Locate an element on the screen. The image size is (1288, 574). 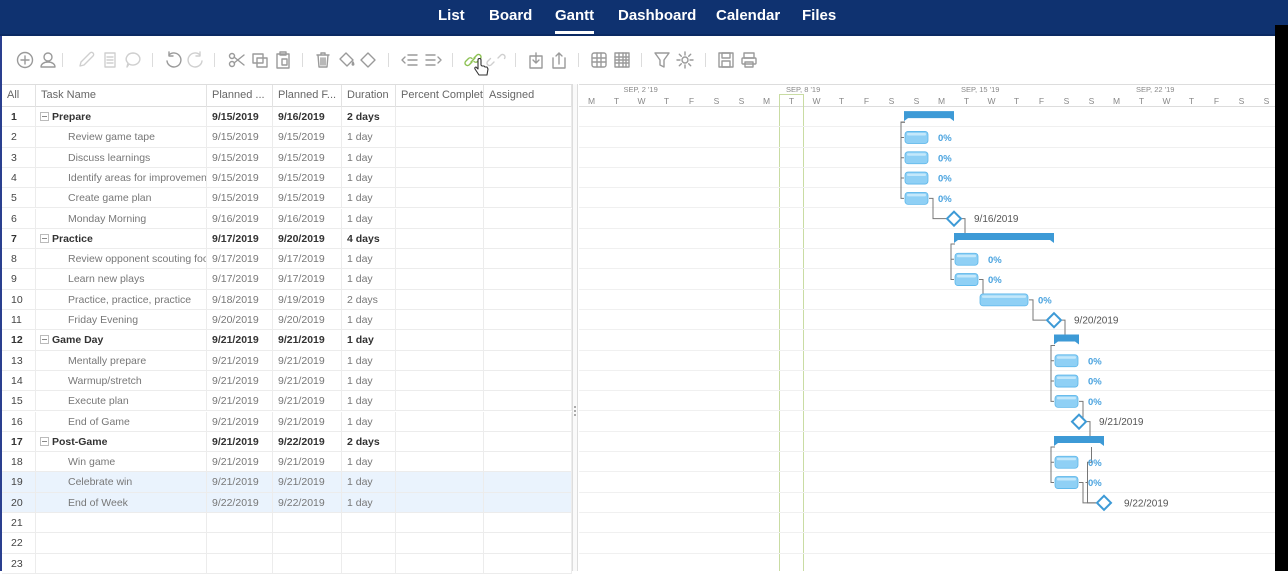
cell-name: Create game plan is located at coordinates (121, 198).